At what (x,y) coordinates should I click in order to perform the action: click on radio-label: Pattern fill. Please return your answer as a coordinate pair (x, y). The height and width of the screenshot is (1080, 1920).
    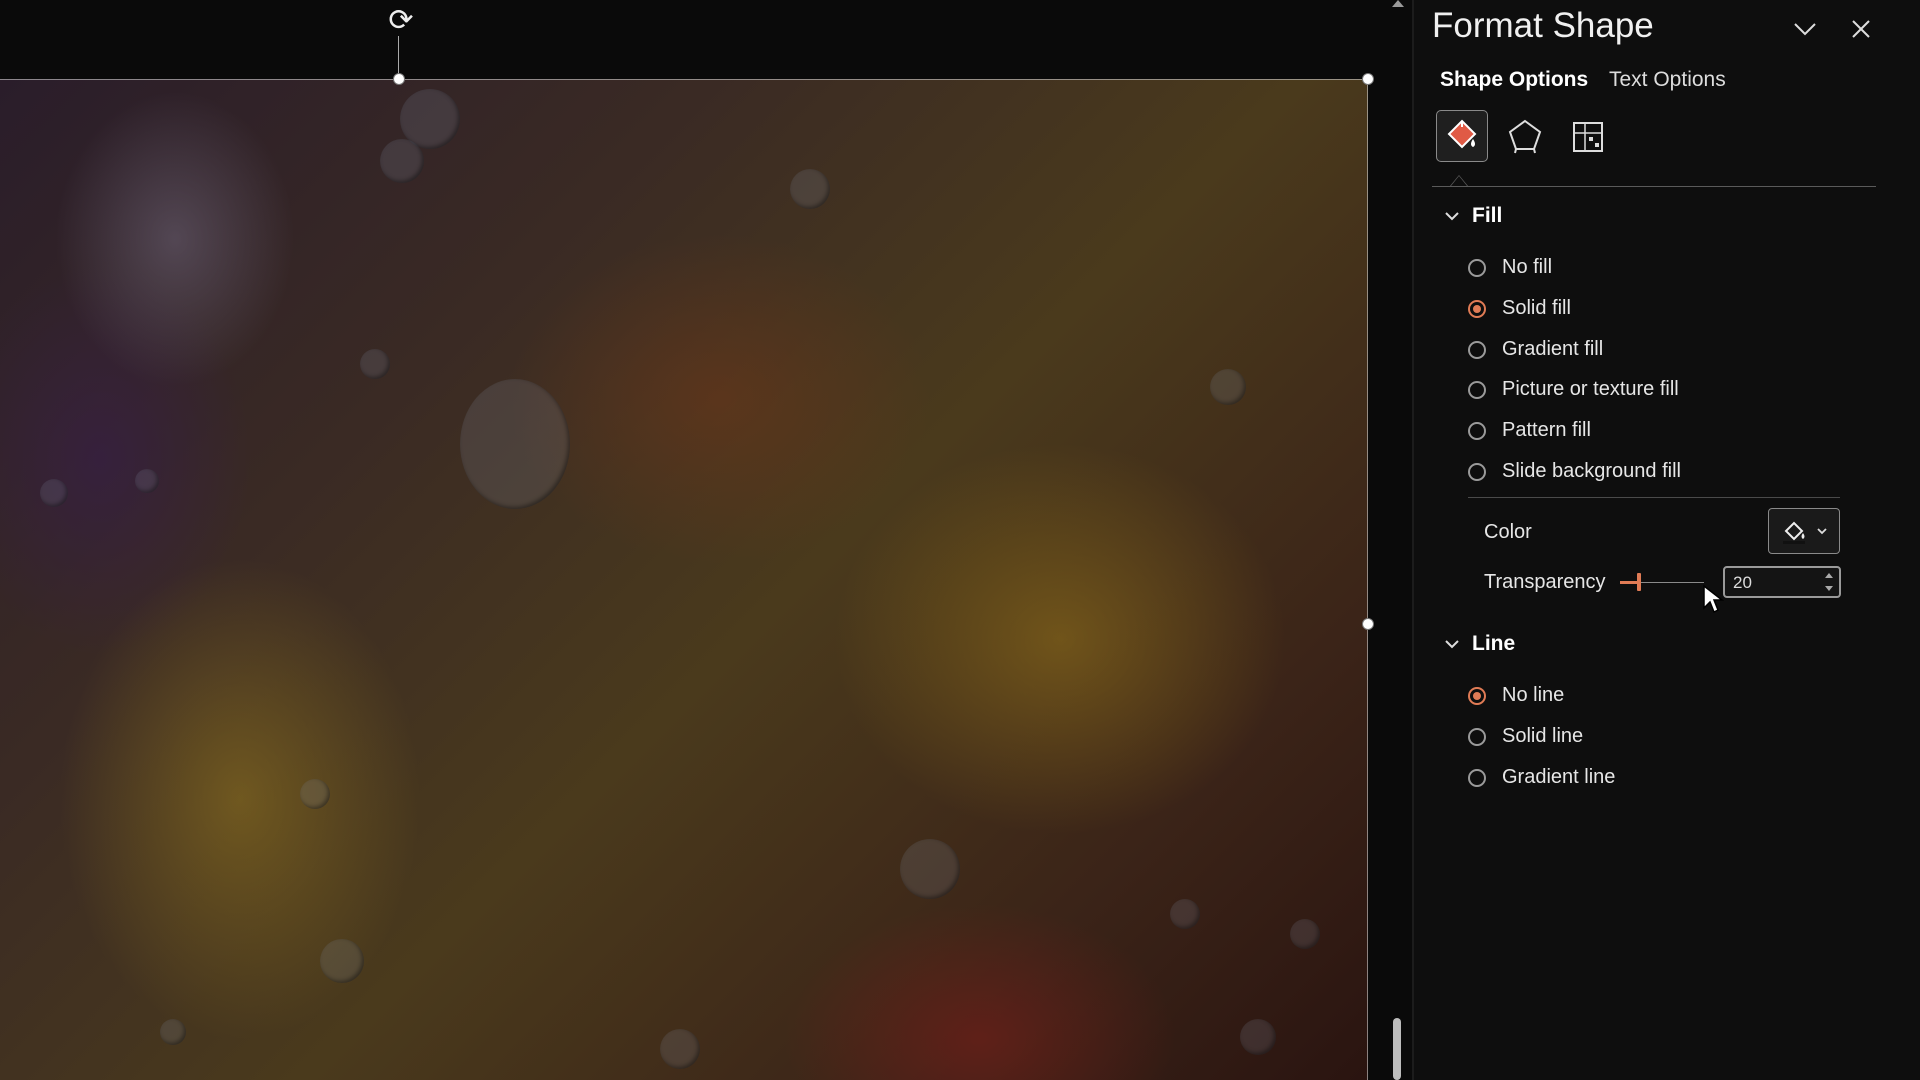
    Looking at the image, I should click on (1546, 430).